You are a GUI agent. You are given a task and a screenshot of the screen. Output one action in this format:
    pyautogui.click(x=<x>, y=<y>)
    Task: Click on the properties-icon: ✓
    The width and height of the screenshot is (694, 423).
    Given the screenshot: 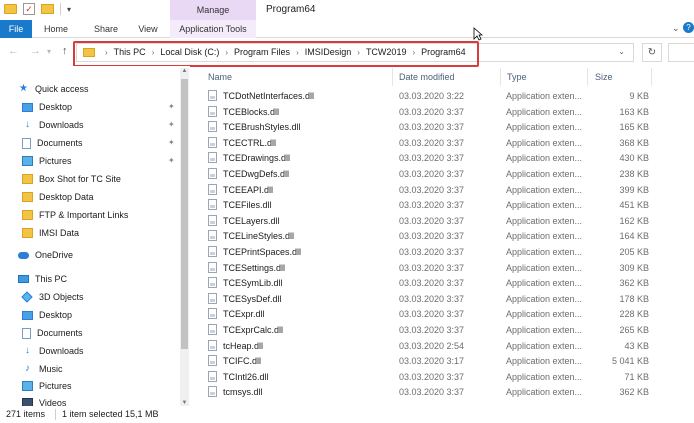 What is the action you would take?
    pyautogui.click(x=29, y=9)
    